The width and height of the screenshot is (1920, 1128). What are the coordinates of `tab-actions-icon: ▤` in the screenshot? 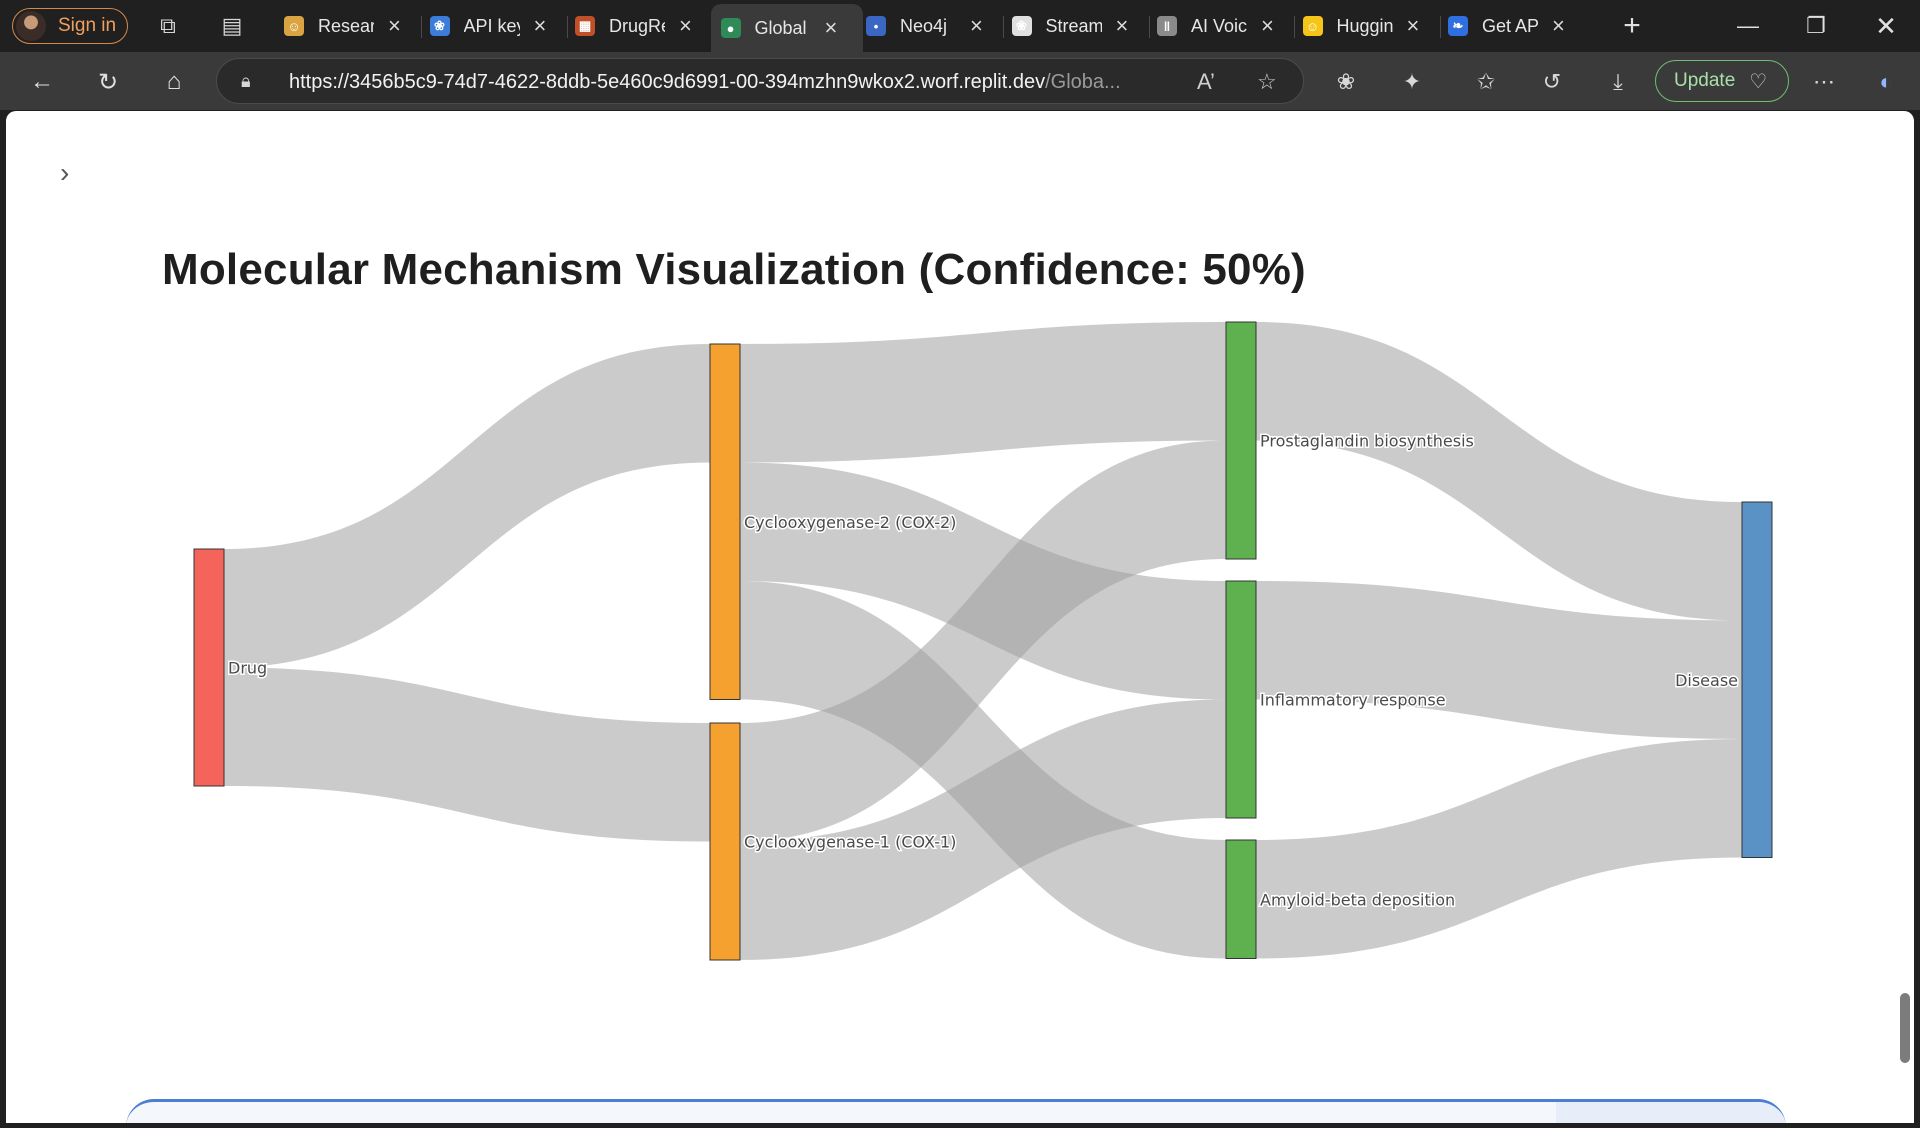 It's located at (232, 26).